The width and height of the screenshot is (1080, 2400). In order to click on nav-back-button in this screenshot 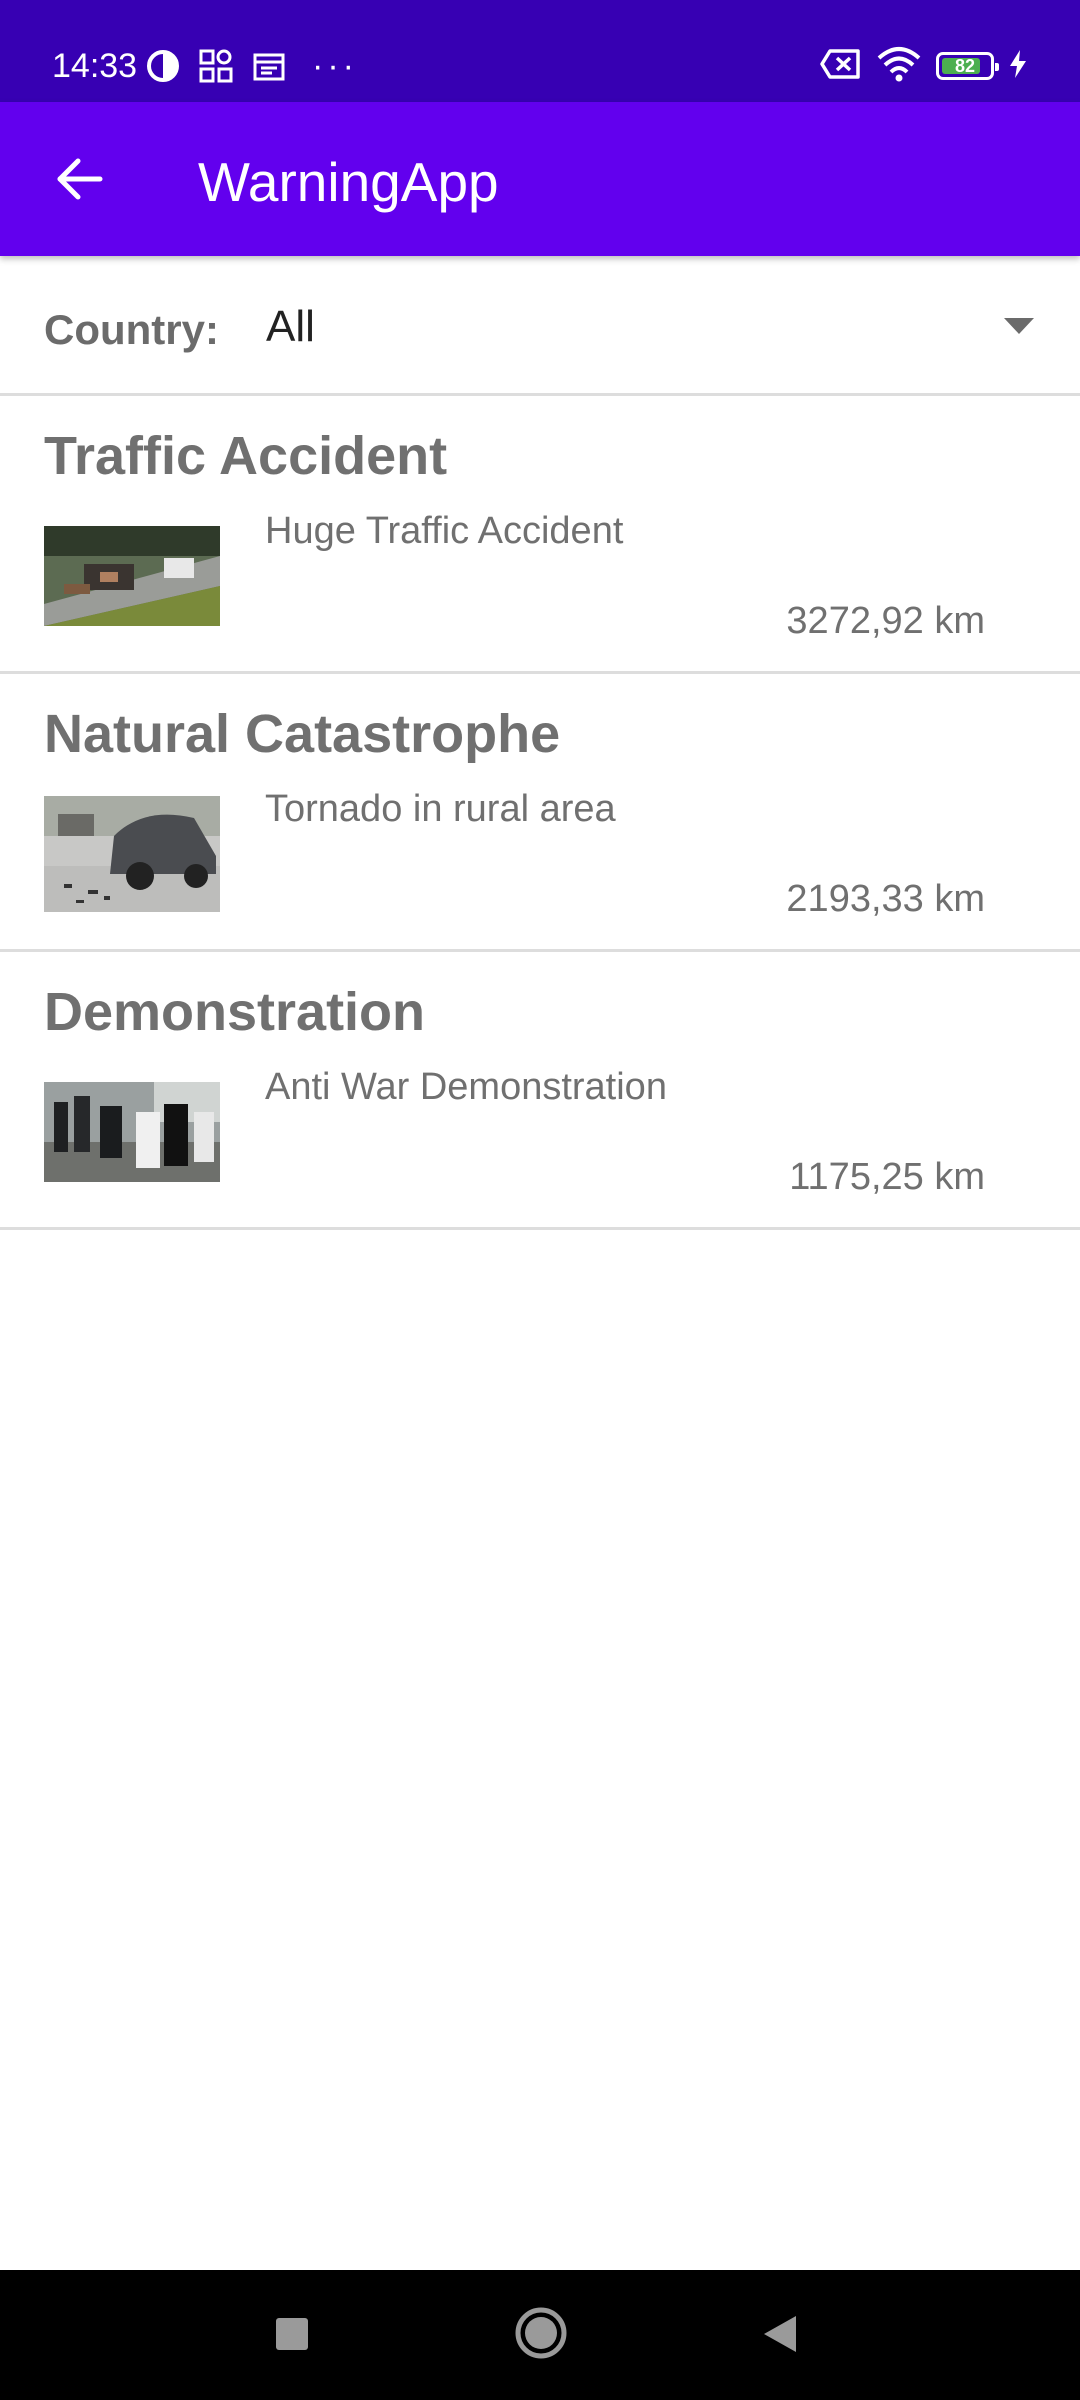, I will do `click(780, 2334)`.